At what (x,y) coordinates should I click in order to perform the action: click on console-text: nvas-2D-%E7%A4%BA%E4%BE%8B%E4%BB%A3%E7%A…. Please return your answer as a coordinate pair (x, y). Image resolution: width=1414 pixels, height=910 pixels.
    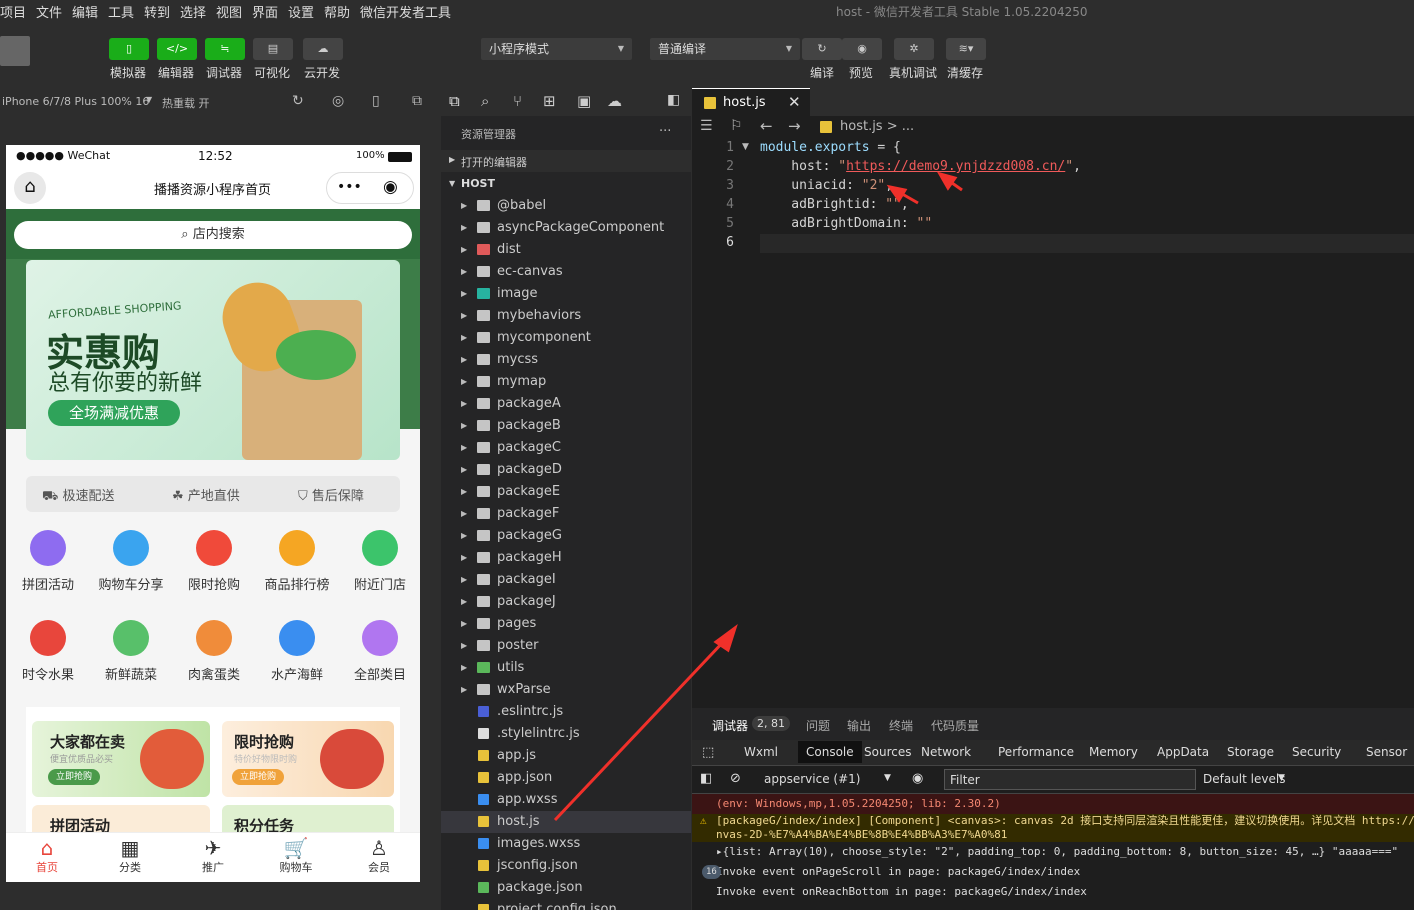
    Looking at the image, I should click on (862, 834).